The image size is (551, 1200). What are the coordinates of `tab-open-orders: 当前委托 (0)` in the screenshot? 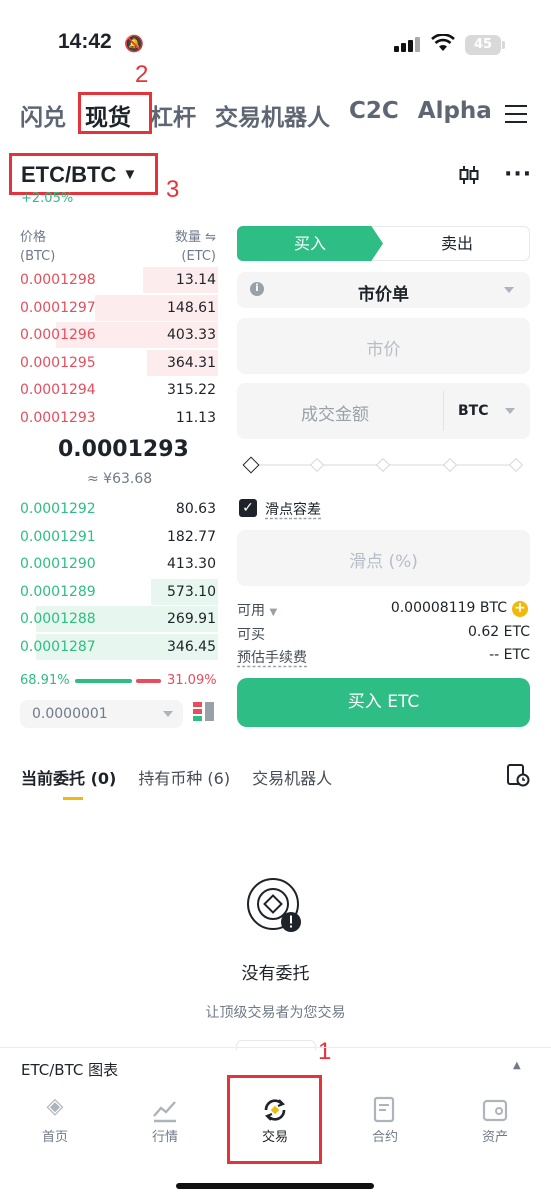 It's located at (68, 777).